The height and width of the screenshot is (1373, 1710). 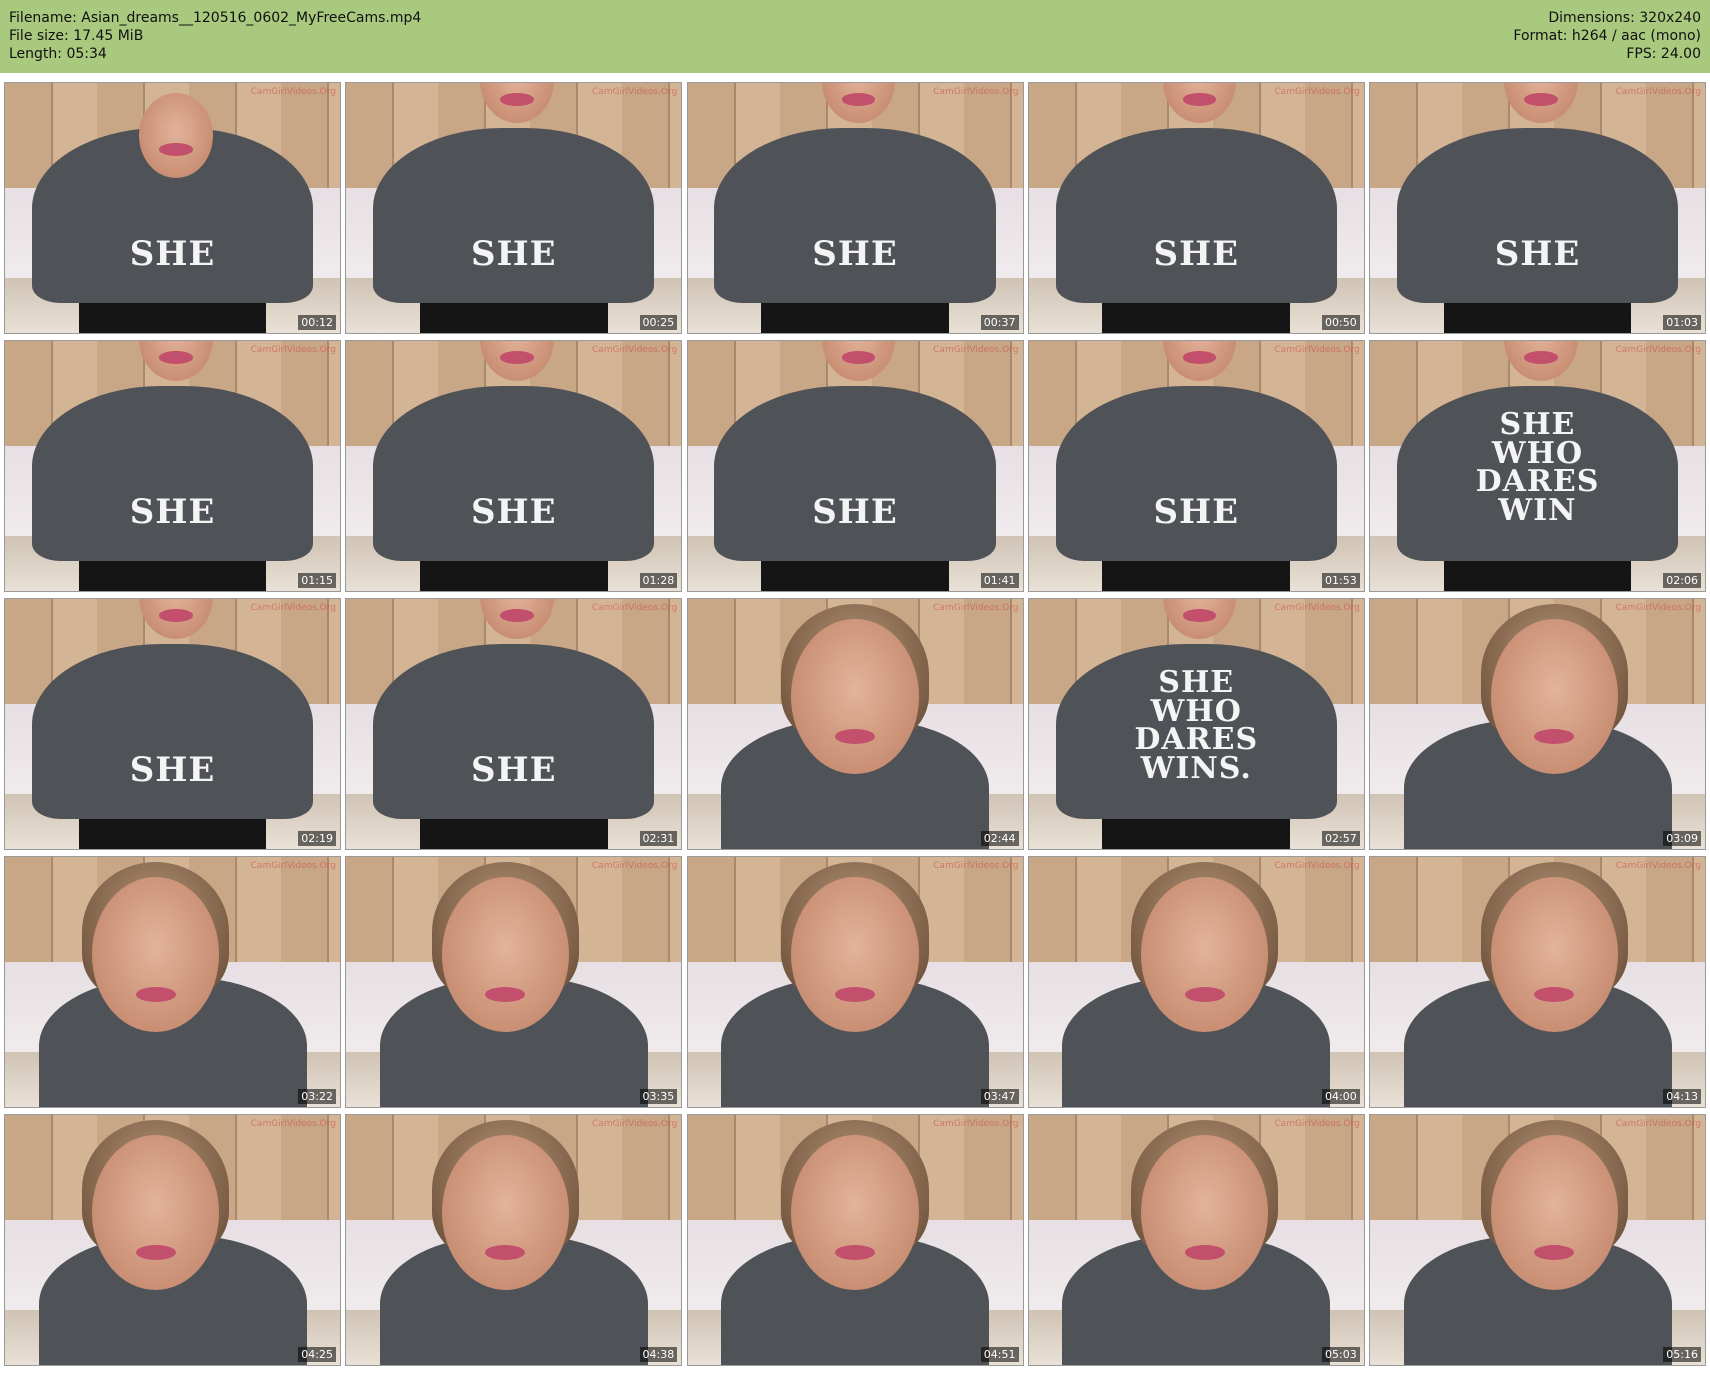 I want to click on video-thumbnail: CamGirlVideos.Org 03:47, so click(x=855, y=982).